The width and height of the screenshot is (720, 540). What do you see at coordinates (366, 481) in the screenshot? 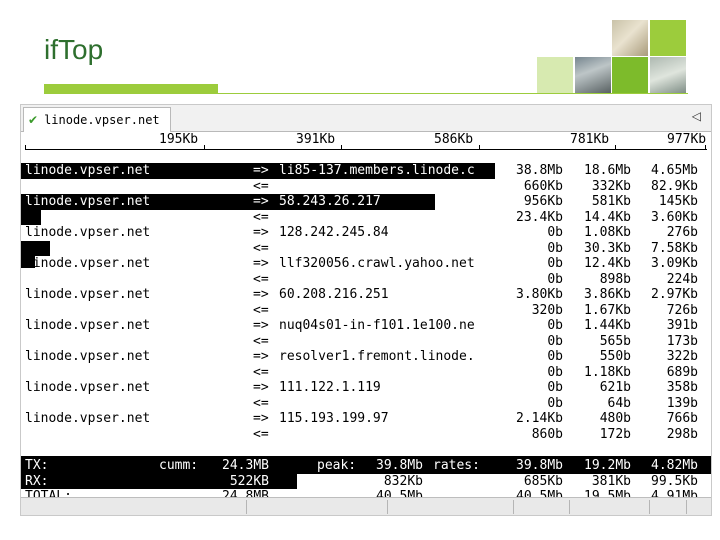
I see `totals-row: RX: 522KB 832Kb 685Kb 381Kb 99.5Kb` at bounding box center [366, 481].